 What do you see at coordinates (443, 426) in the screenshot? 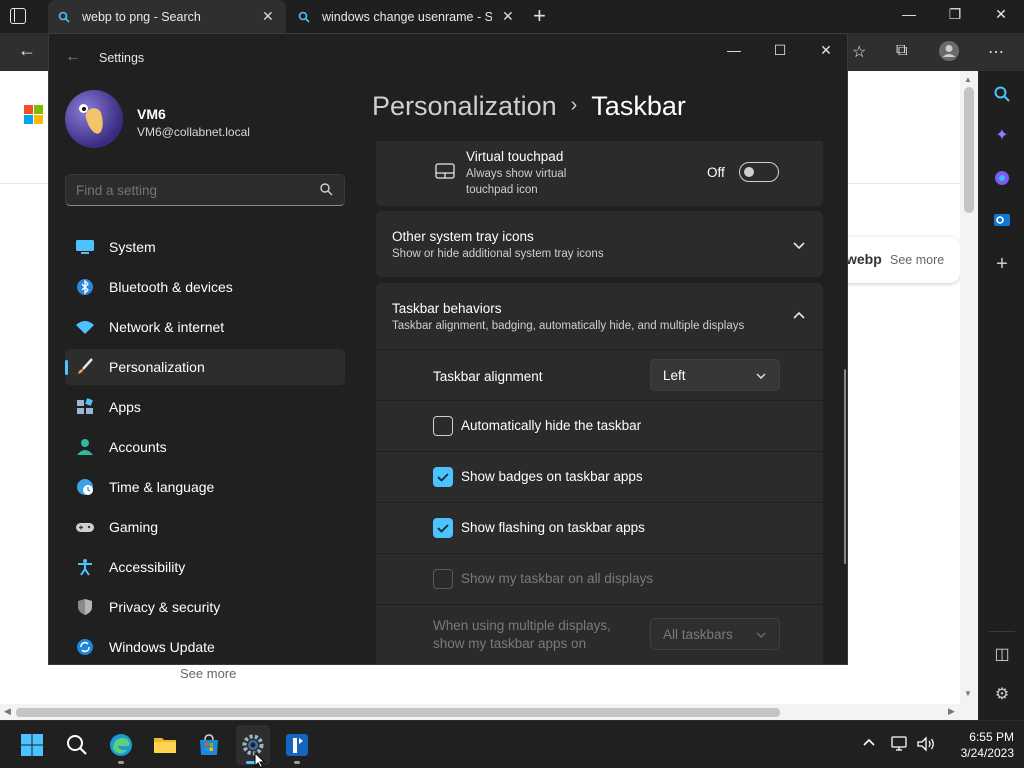
I see `auto-hide-checkbox` at bounding box center [443, 426].